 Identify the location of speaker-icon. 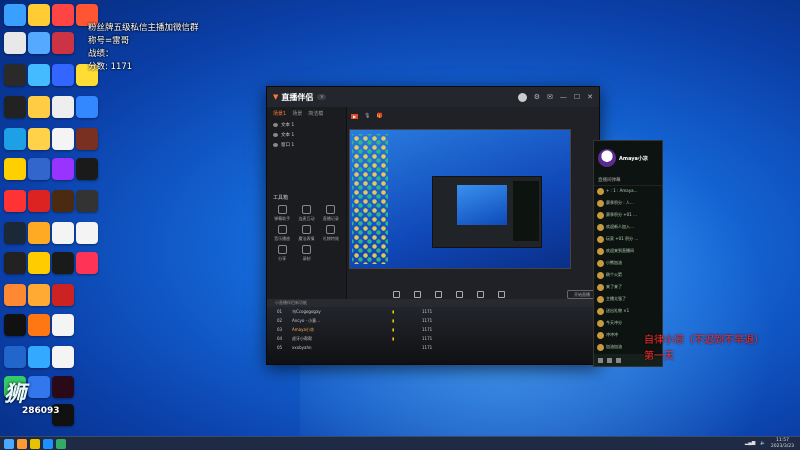
(501, 294).